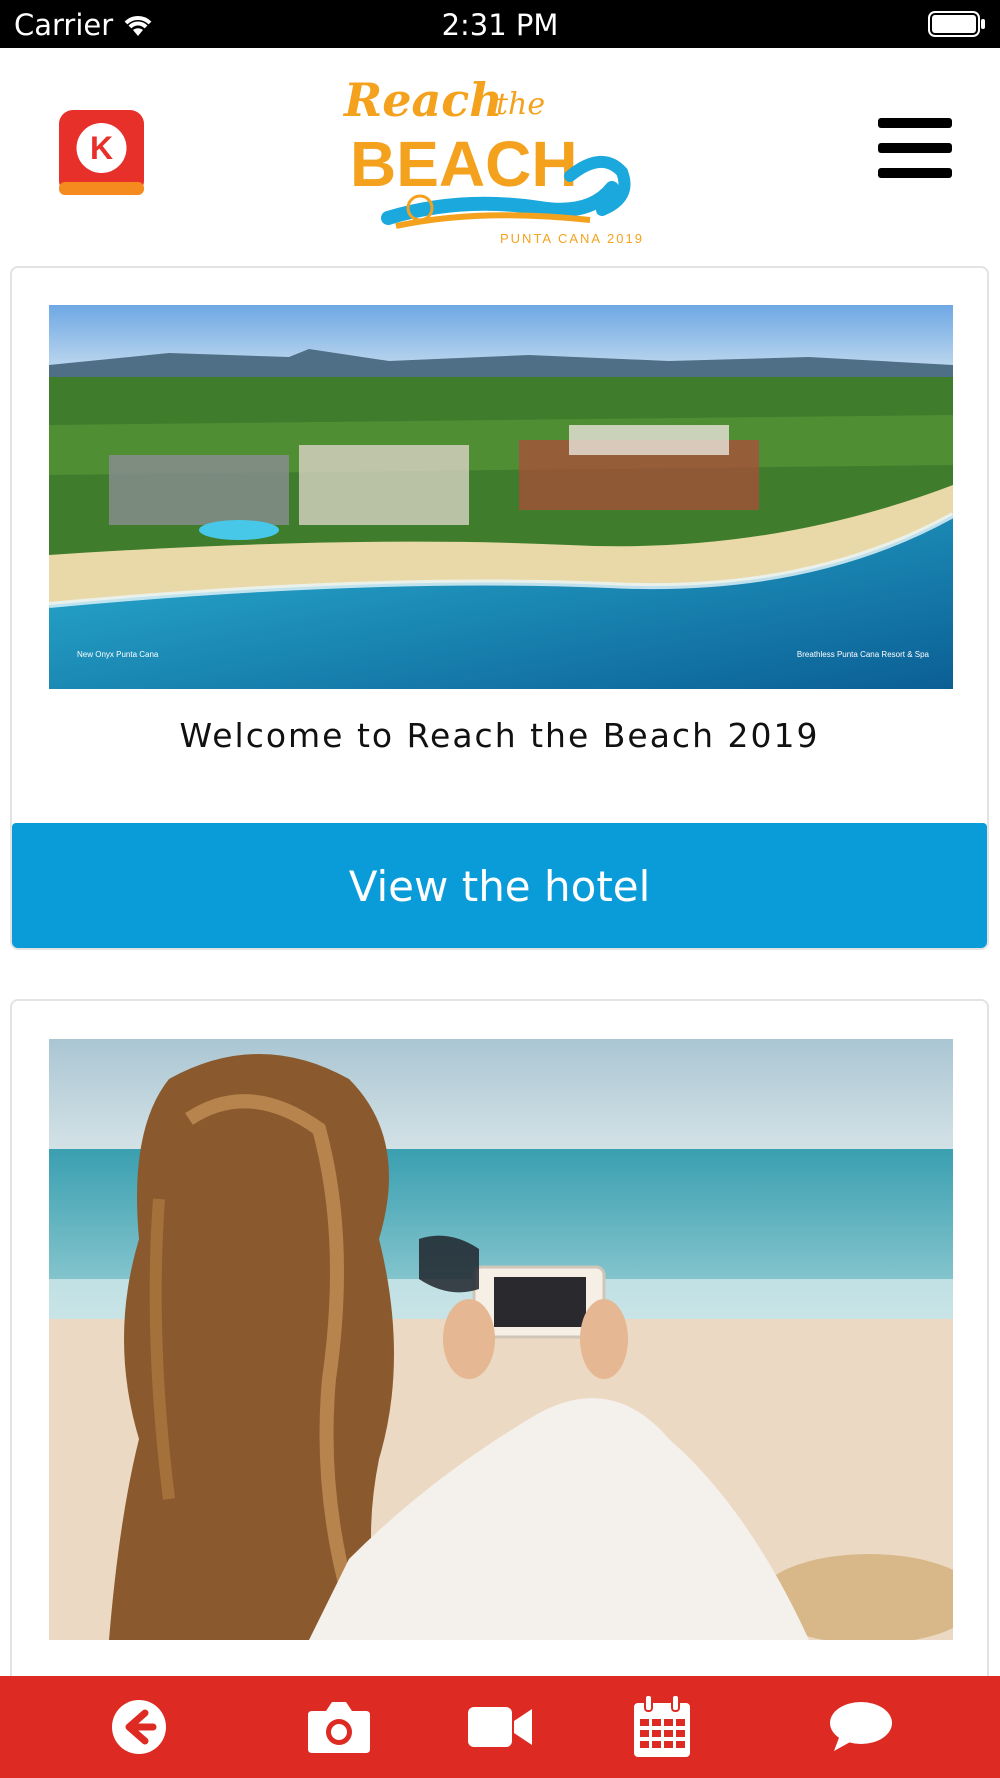  I want to click on video-camera-icon, so click(500, 1727).